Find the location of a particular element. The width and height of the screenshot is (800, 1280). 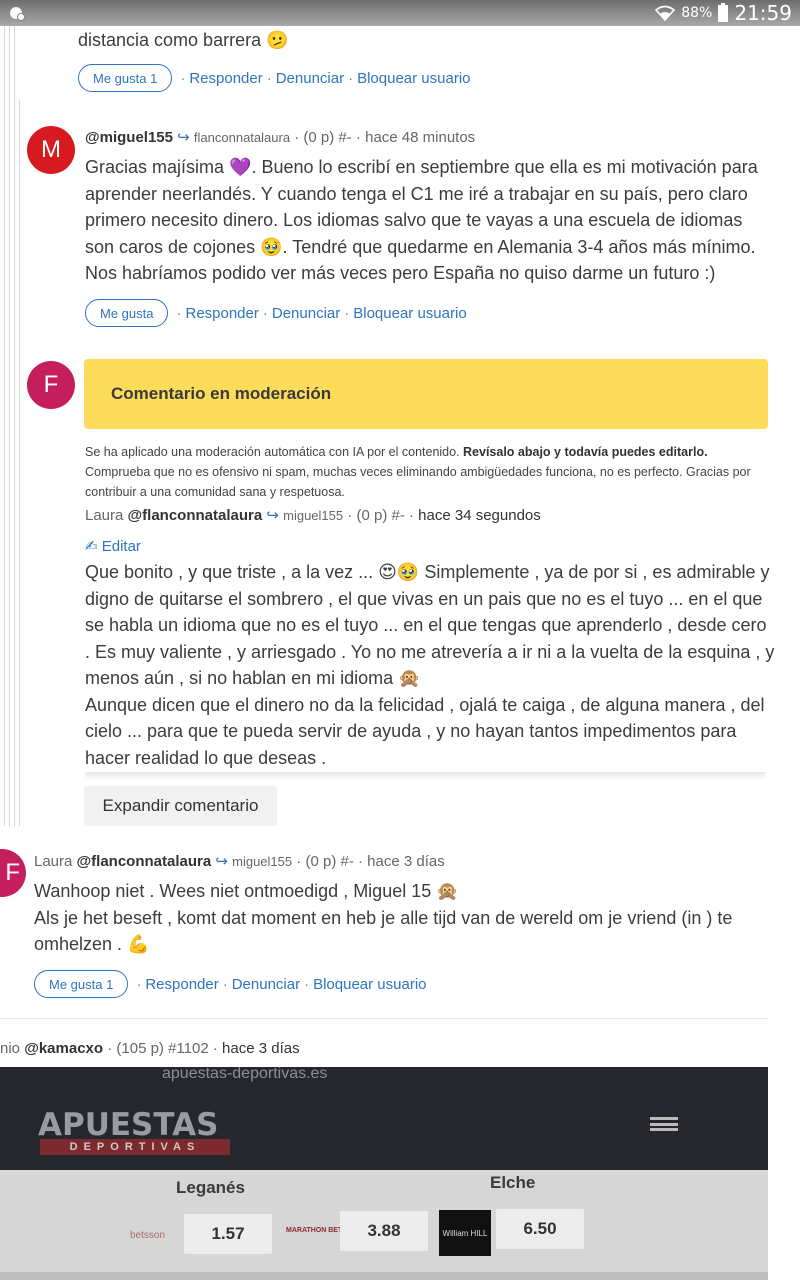

timestamp: hace 48 minutos is located at coordinates (420, 137).